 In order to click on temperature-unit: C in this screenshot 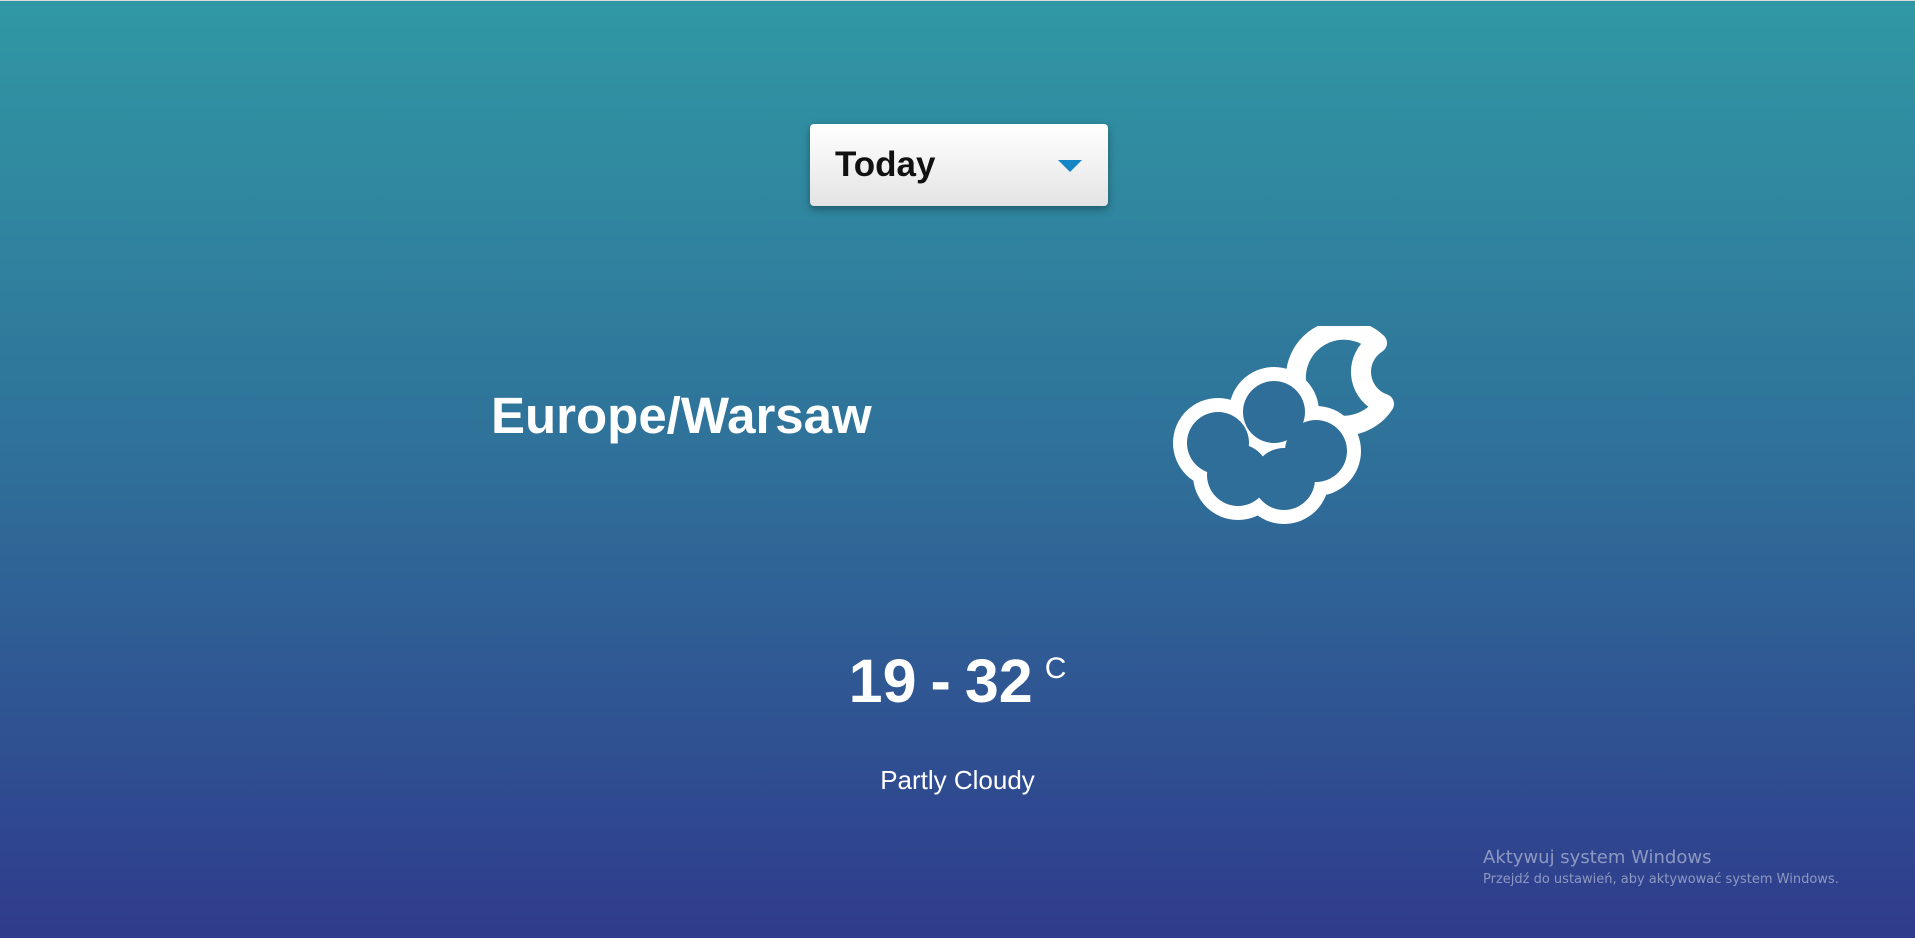, I will do `click(1055, 668)`.